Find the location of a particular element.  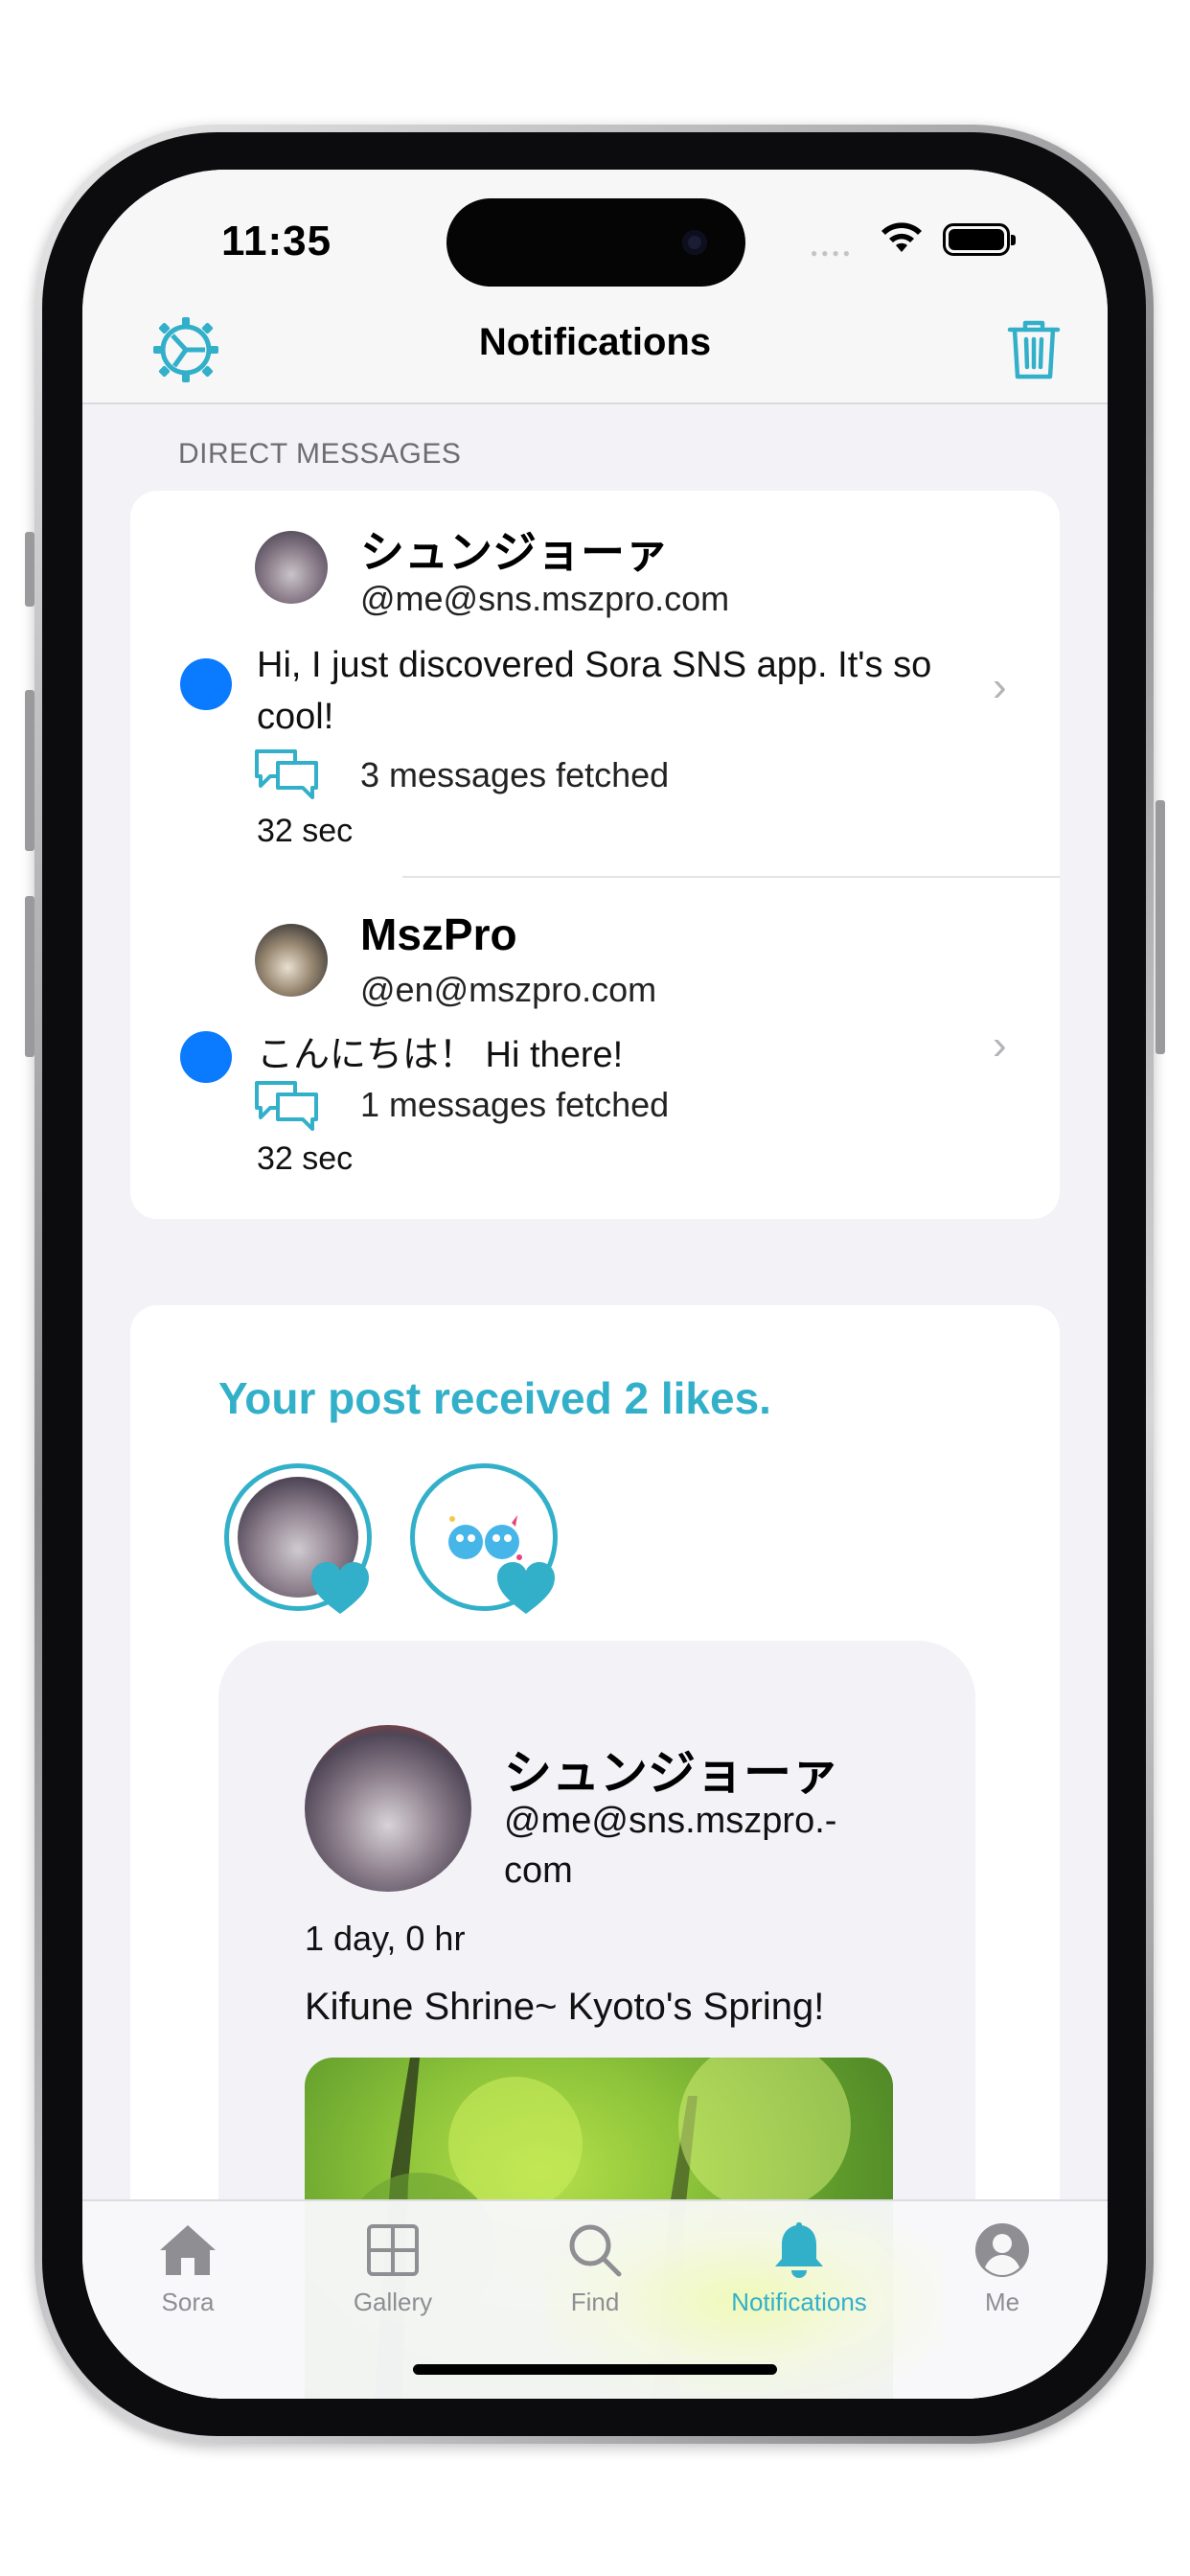

section-header-direct-messages: DIRECT MESSAGES is located at coordinates (320, 454).